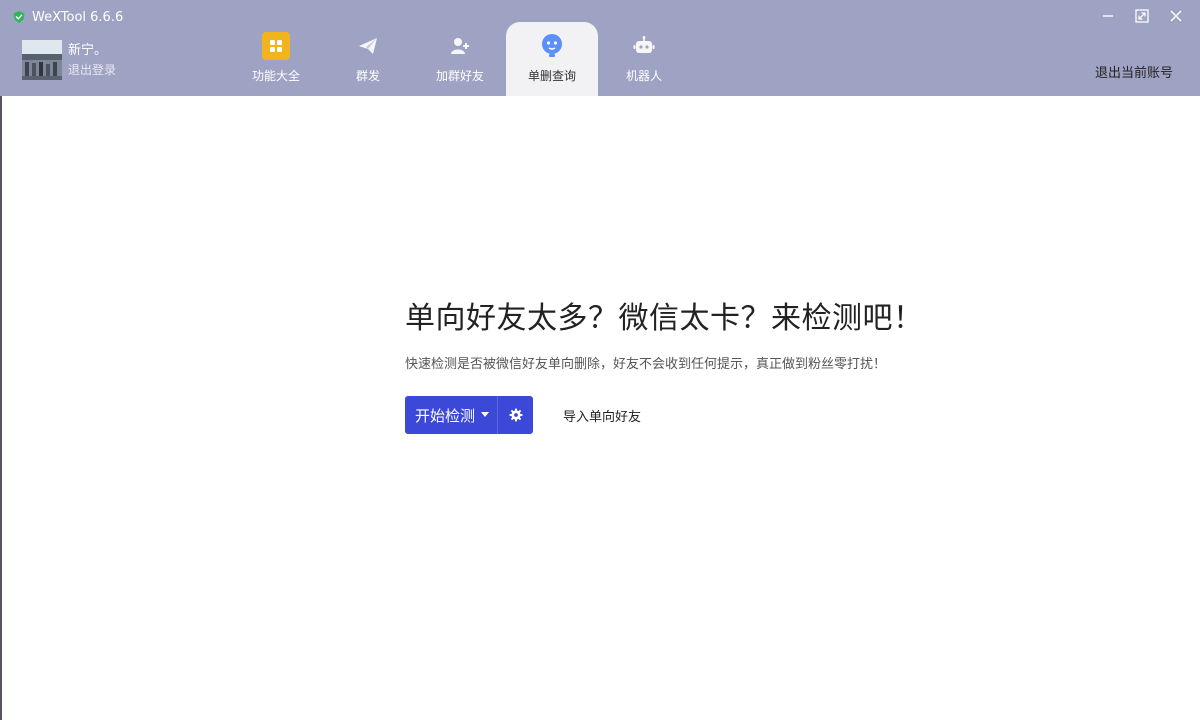 The width and height of the screenshot is (1200, 720). I want to click on gear-icon, so click(516, 415).